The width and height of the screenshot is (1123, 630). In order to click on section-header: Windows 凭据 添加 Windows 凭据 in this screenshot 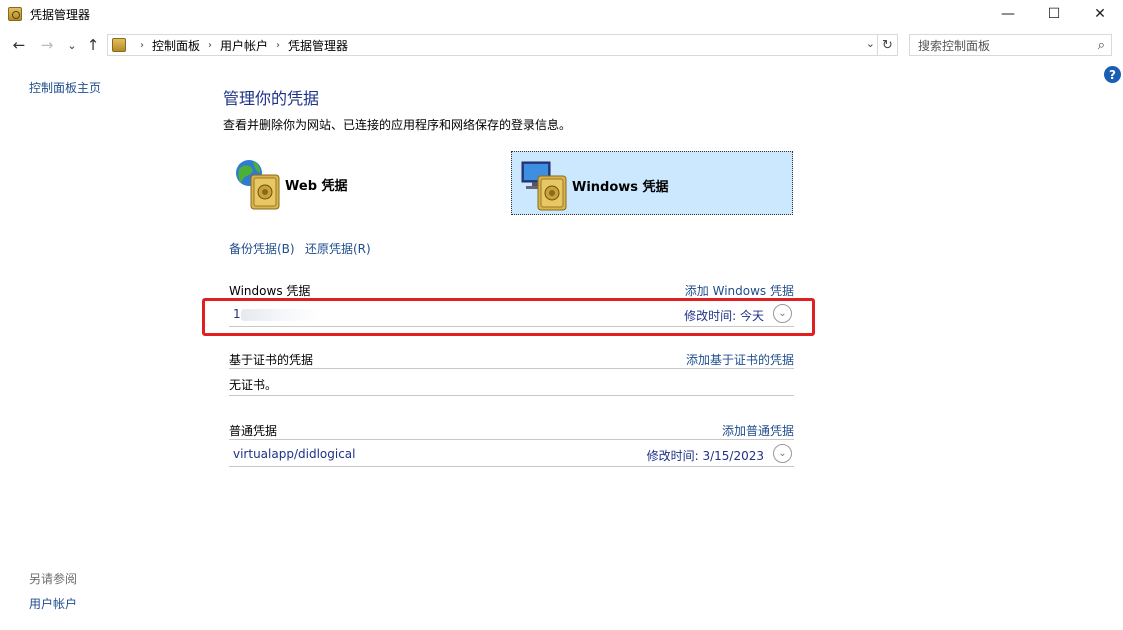, I will do `click(511, 290)`.